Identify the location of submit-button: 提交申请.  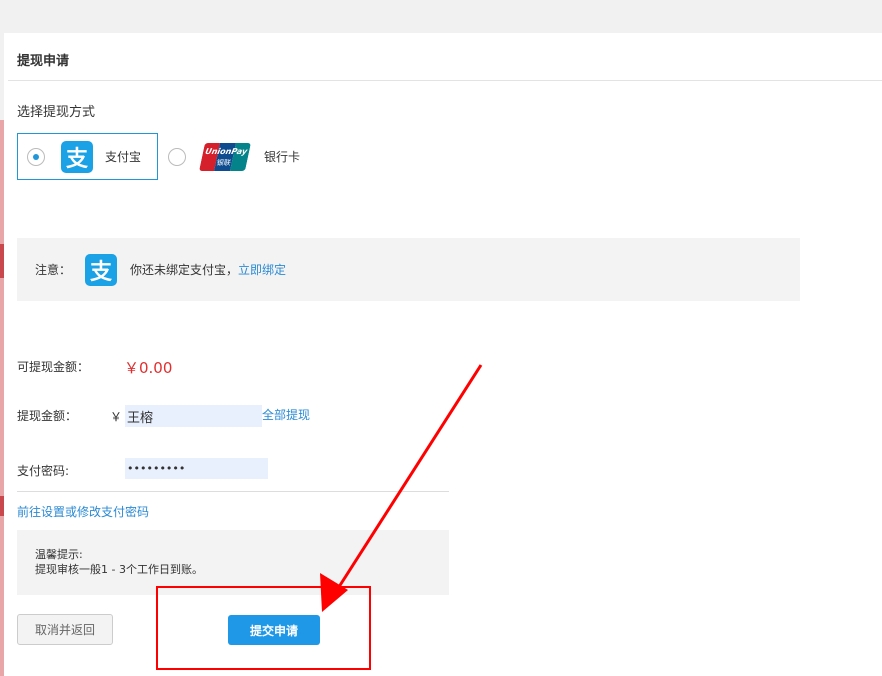
(274, 630).